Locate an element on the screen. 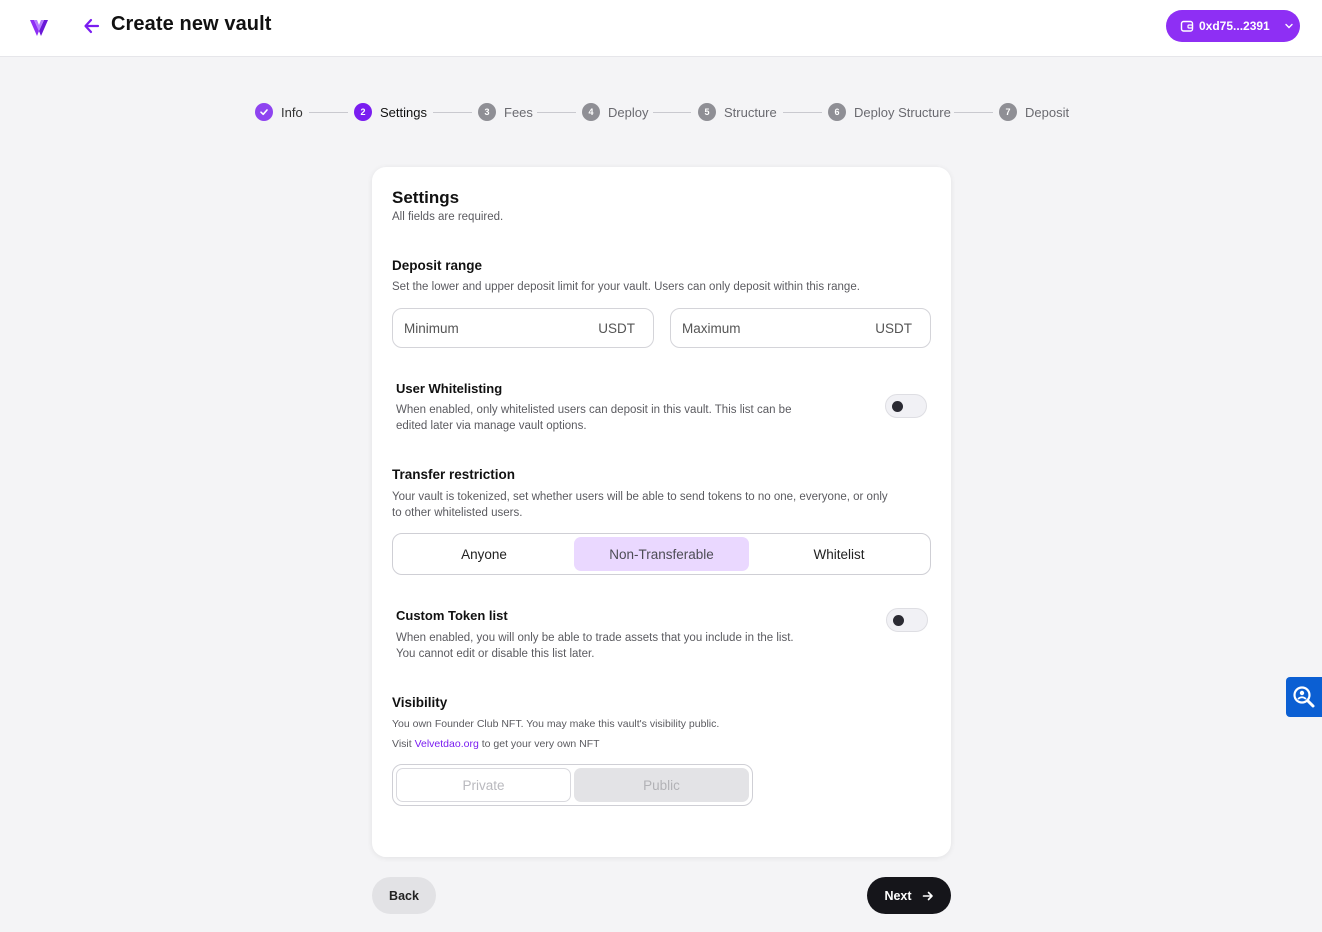 This screenshot has width=1322, height=932. user-whitelisting-title: User Whitelisting is located at coordinates (449, 388).